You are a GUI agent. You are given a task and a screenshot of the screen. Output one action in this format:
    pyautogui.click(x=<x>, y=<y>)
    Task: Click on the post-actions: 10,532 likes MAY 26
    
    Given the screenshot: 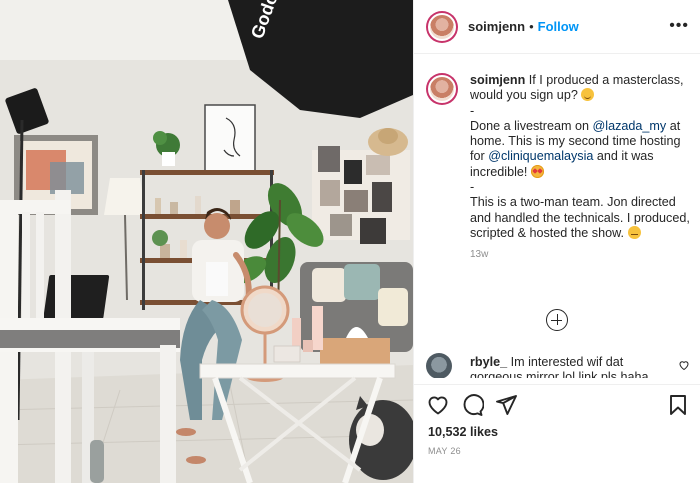 What is the action you would take?
    pyautogui.click(x=557, y=433)
    